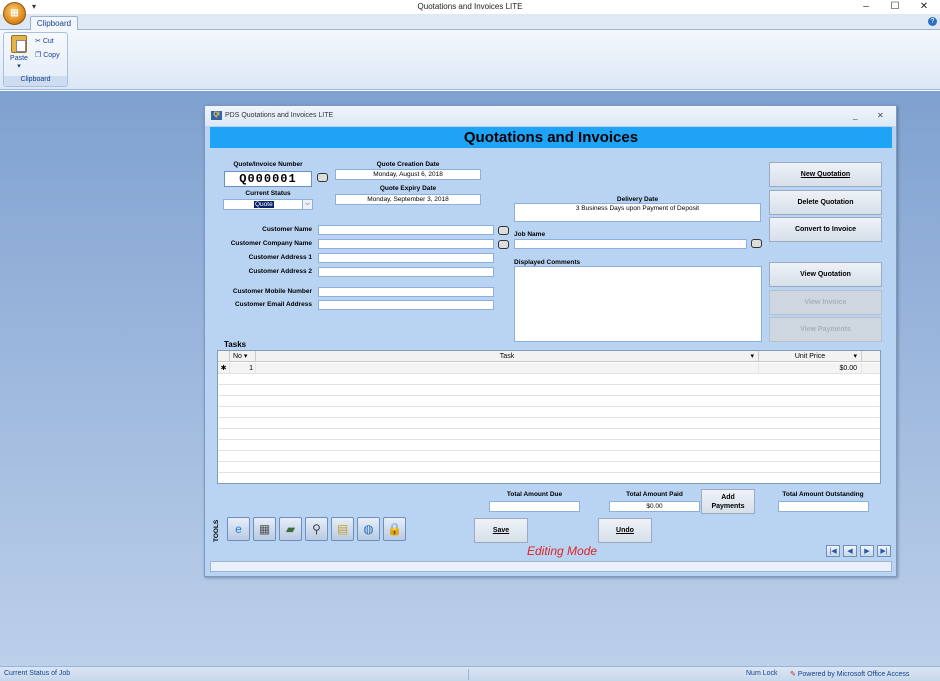  Describe the element at coordinates (243, 356) in the screenshot. I see `column-no: No ▾` at that location.